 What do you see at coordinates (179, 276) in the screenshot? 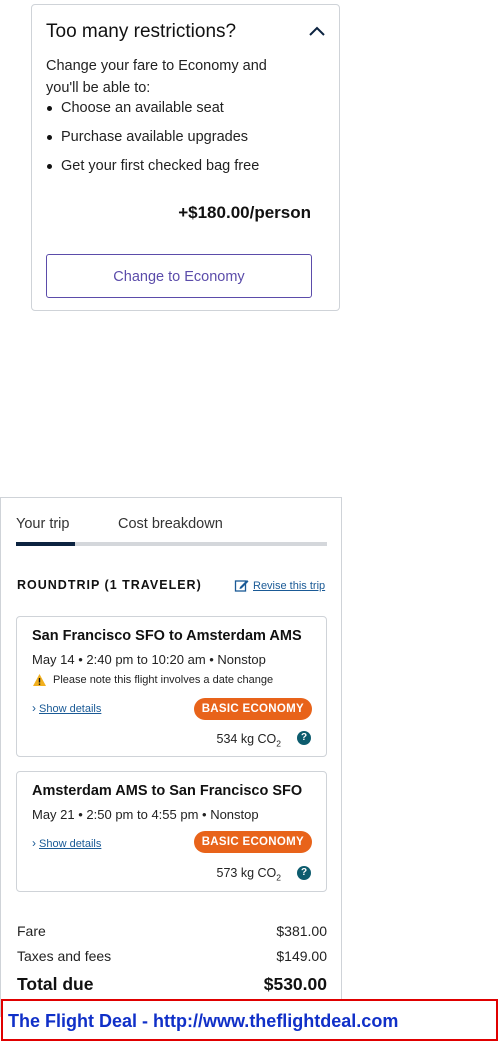
I see `change-to-economy-button: Change to Economy` at bounding box center [179, 276].